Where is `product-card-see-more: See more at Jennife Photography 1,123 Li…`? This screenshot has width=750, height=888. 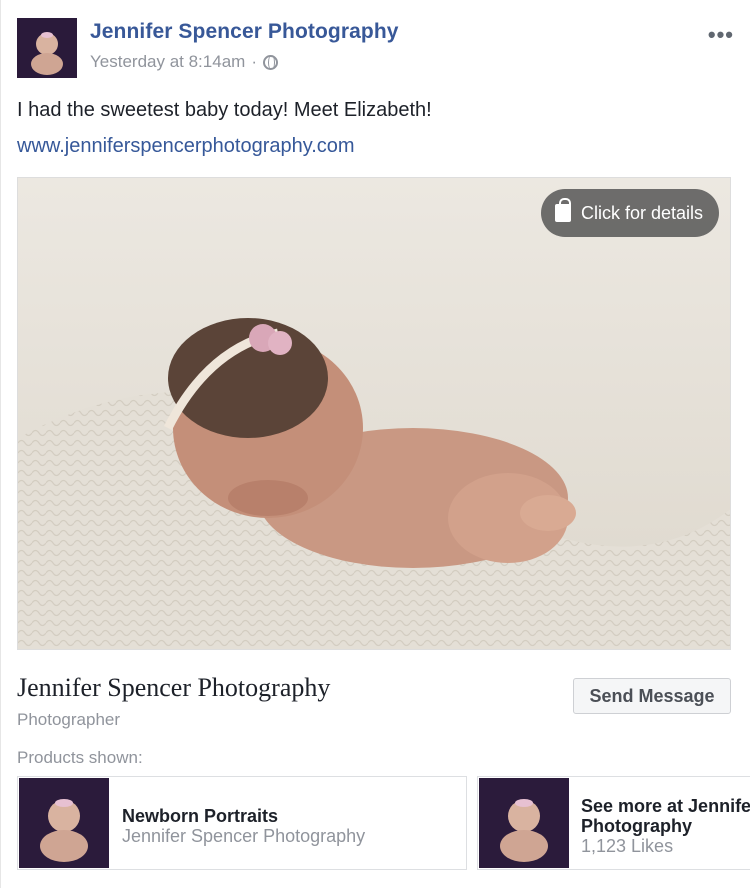 product-card-see-more: See more at Jennife Photography 1,123 Li… is located at coordinates (613, 823).